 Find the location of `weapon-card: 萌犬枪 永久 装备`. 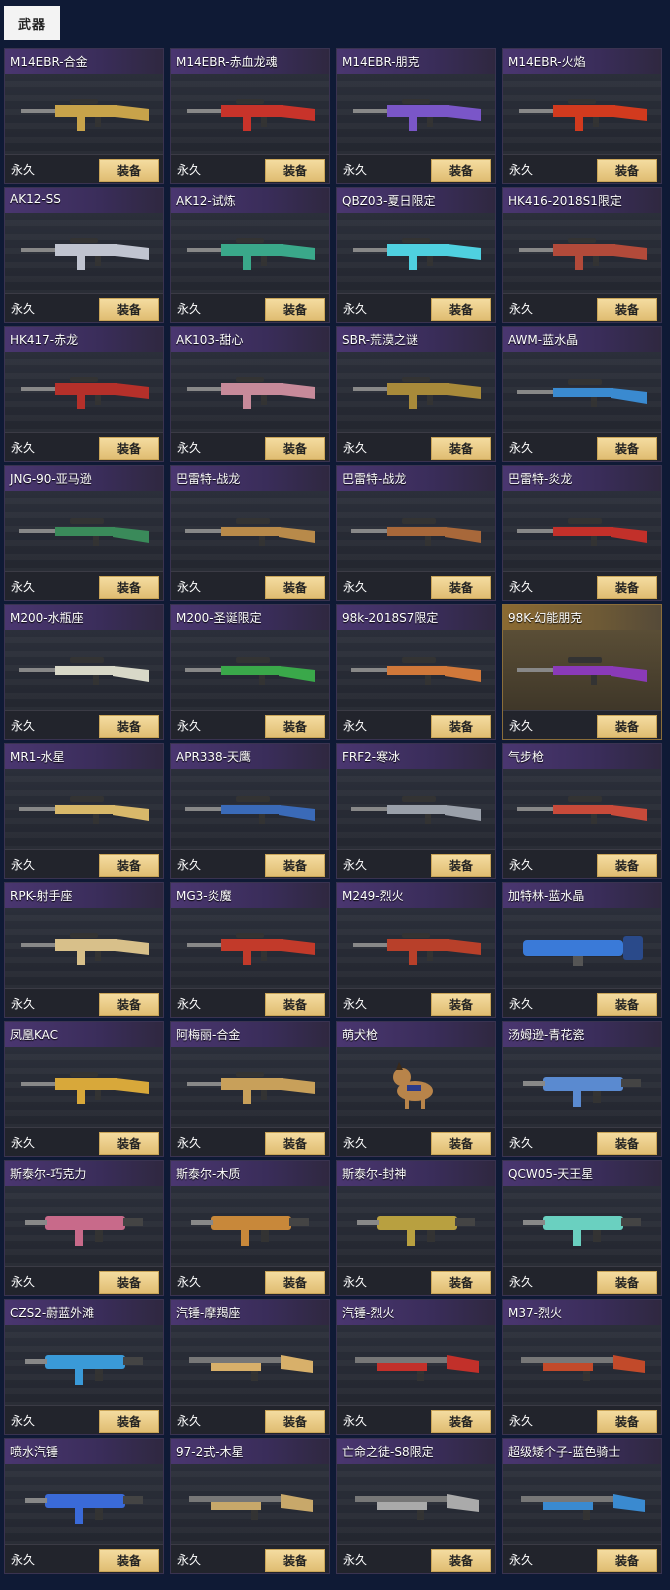

weapon-card: 萌犬枪 永久 装备 is located at coordinates (416, 1089).